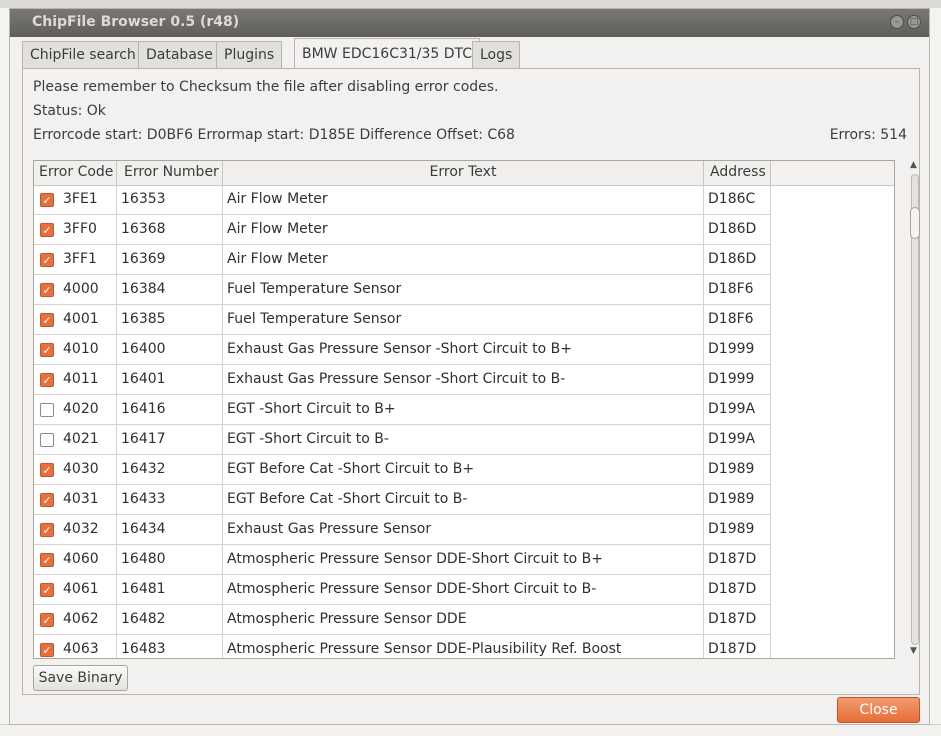 This screenshot has width=941, height=736. What do you see at coordinates (80, 199) in the screenshot?
I see `error-code-text: 3FE1` at bounding box center [80, 199].